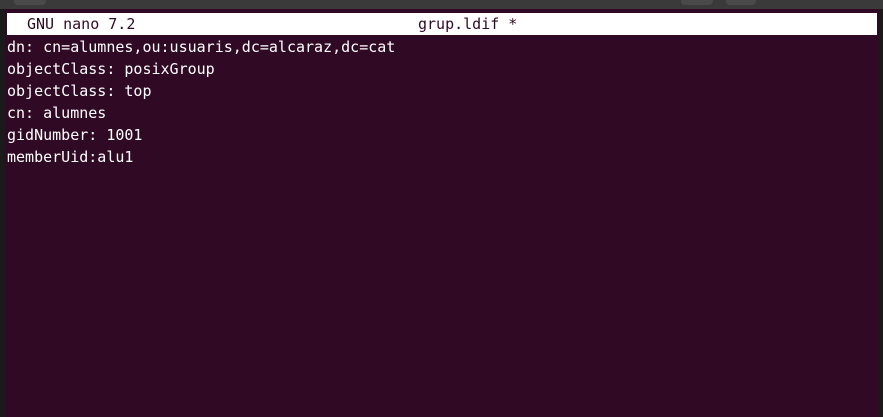  I want to click on nano-version-label: GNU nano 7.2, so click(81, 24).